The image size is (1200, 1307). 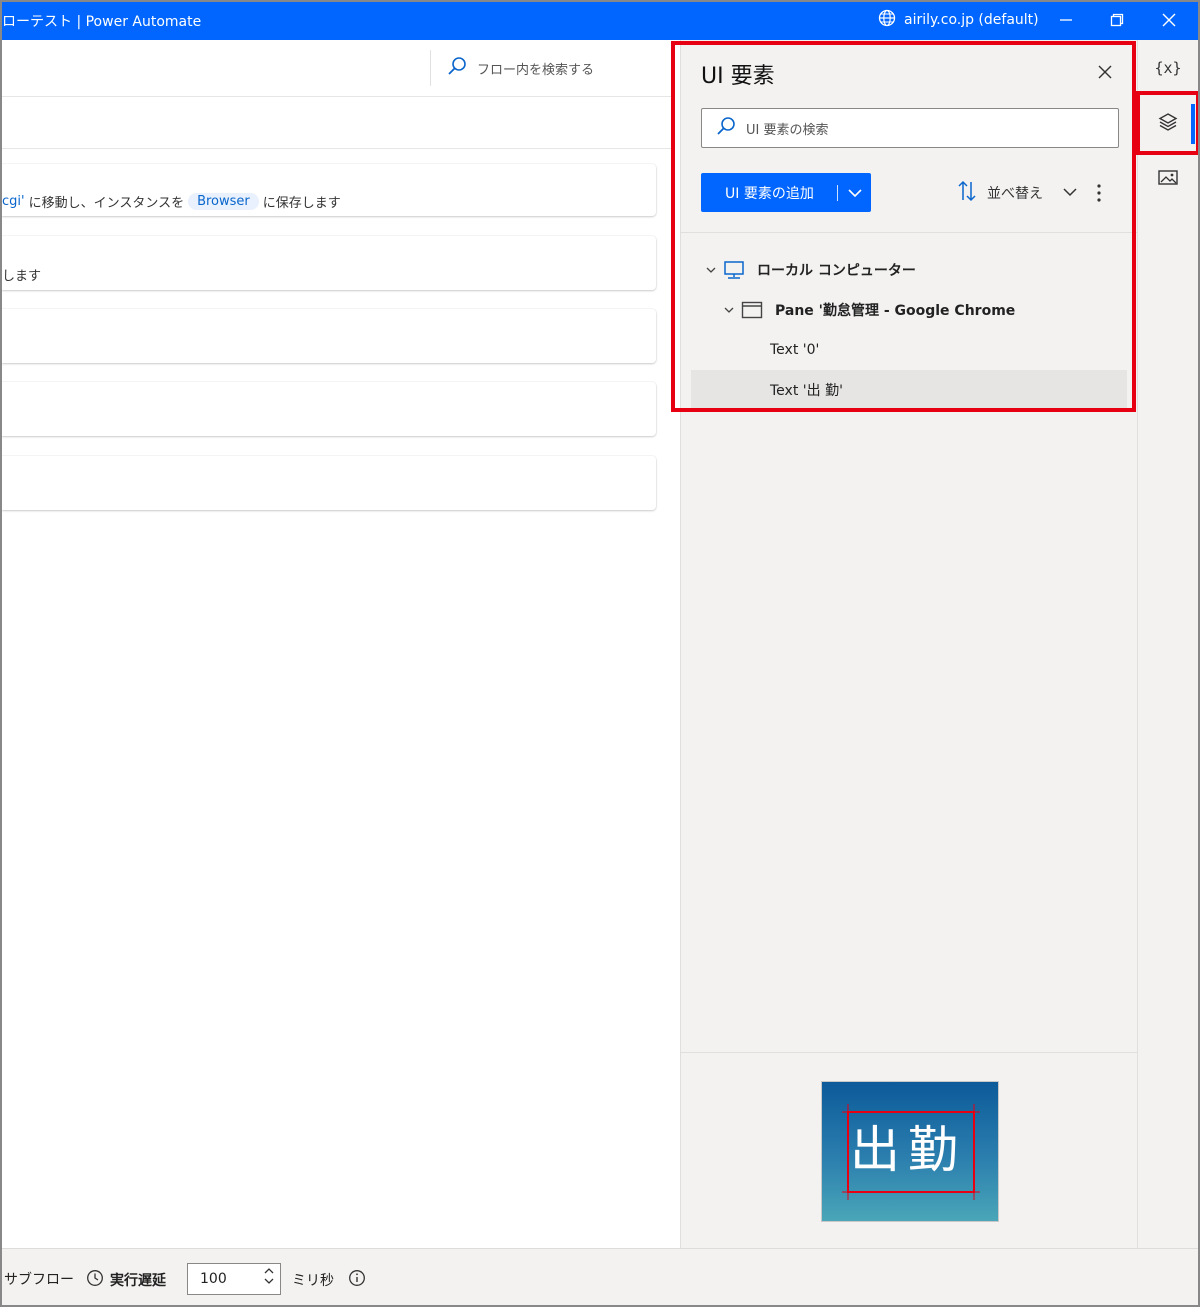 I want to click on images-tab, so click(x=1168, y=180).